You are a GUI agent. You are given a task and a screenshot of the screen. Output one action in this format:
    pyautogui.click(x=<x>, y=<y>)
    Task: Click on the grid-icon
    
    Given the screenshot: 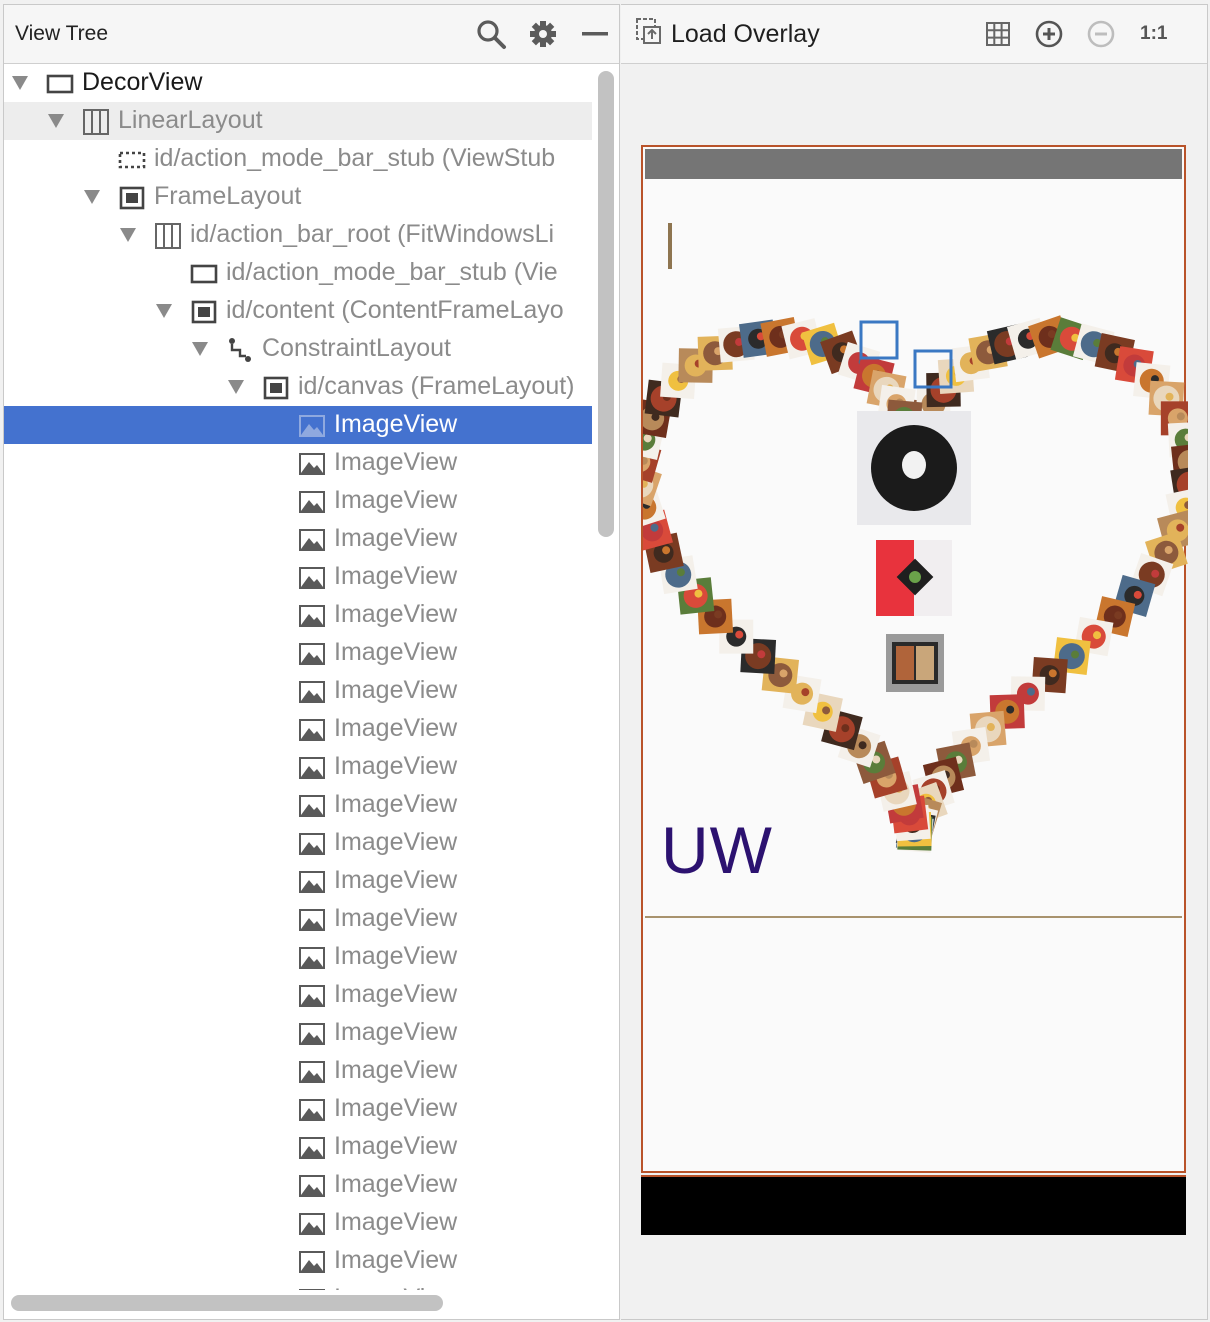 What is the action you would take?
    pyautogui.click(x=998, y=34)
    